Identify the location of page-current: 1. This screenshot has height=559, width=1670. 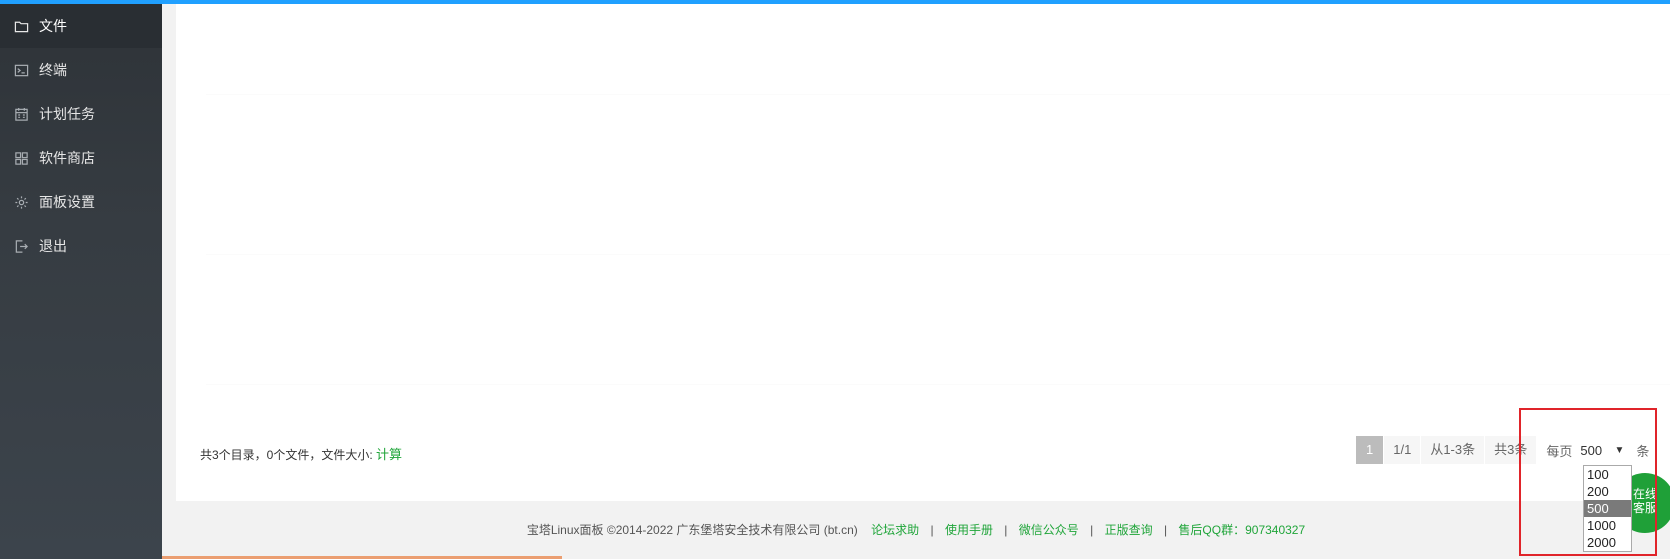
(1370, 450).